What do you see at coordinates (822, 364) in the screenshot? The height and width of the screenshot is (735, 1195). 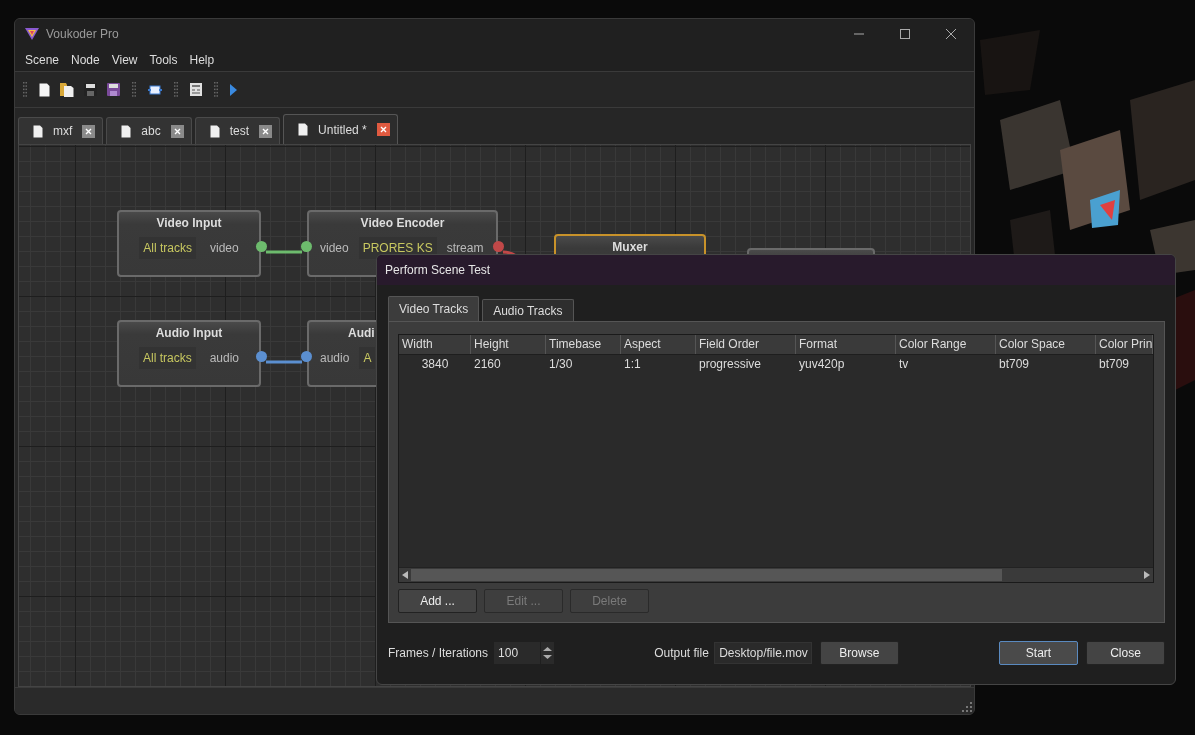 I see `table-cell-text: yuv420p` at bounding box center [822, 364].